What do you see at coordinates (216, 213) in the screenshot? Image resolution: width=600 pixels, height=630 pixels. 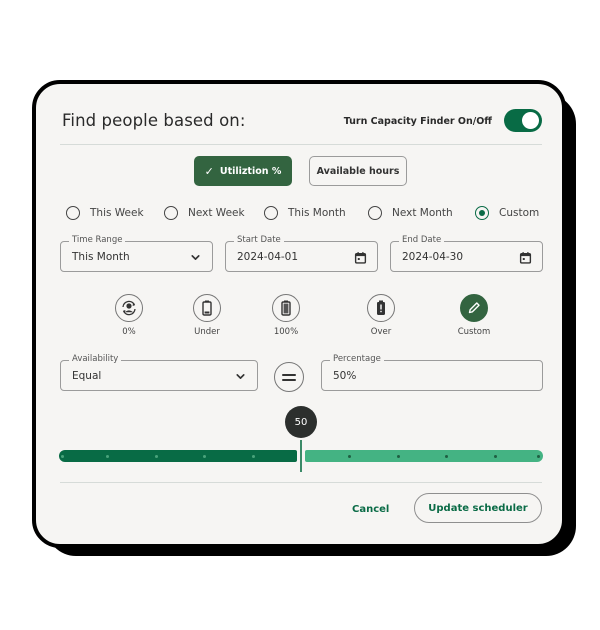 I see `radio-label: Next Week` at bounding box center [216, 213].